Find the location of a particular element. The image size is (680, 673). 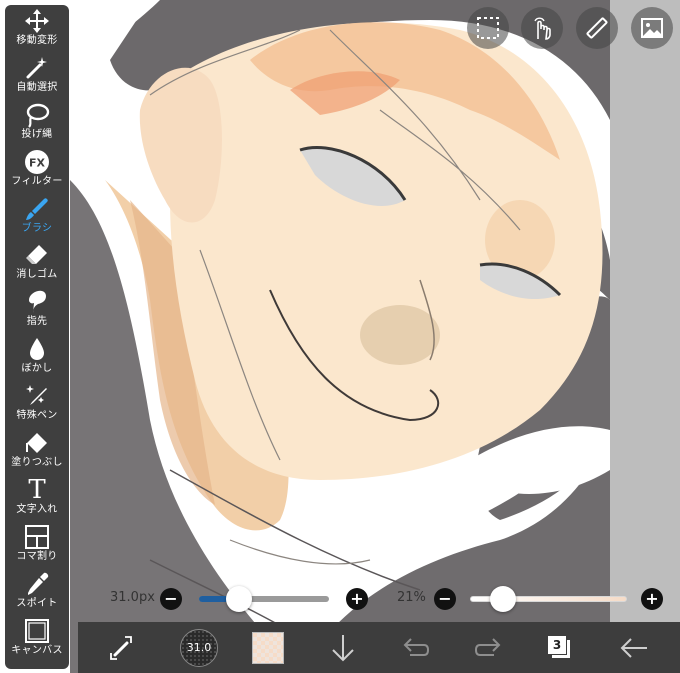

opacity-plus-button: + is located at coordinates (652, 599).